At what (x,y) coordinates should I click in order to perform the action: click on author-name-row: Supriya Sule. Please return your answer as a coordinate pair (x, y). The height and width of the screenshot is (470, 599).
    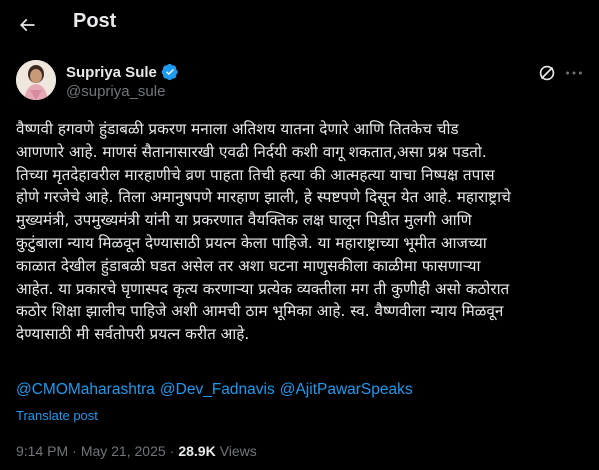
    Looking at the image, I should click on (122, 72).